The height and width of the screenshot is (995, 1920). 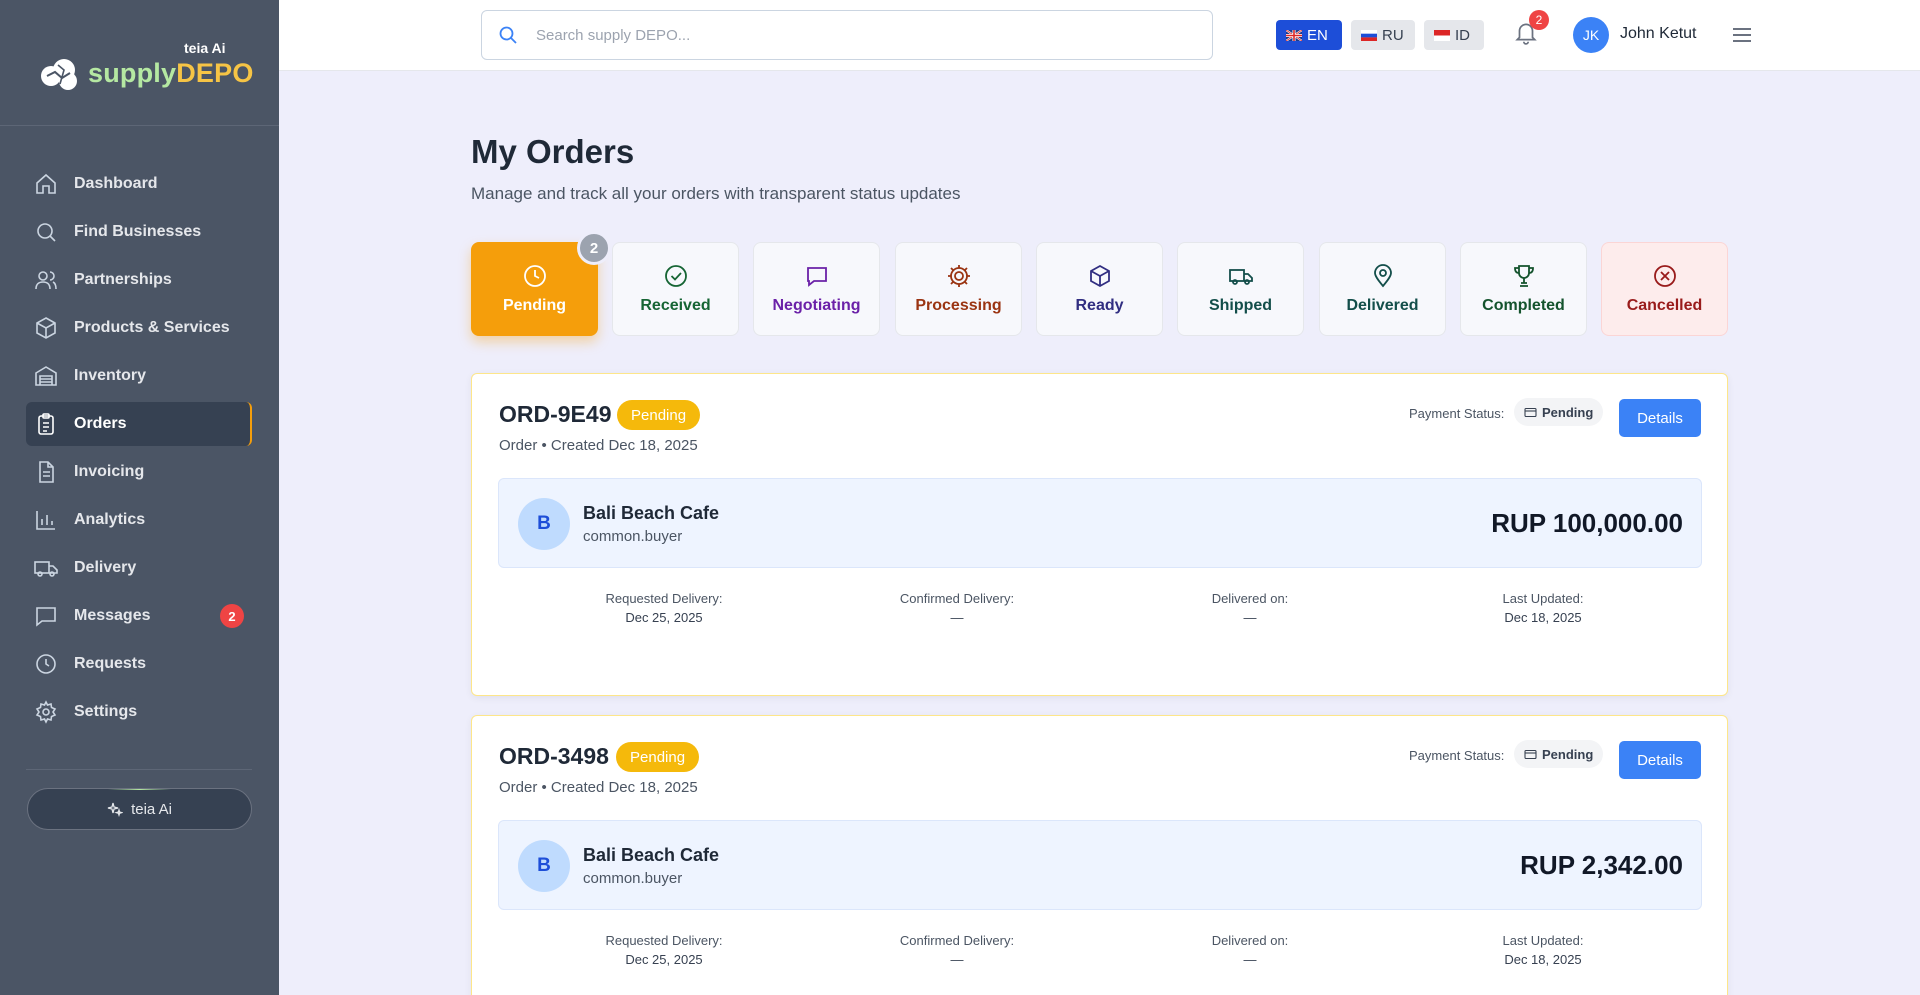 I want to click on order-meta: Order • Created Dec 18, 2025, so click(x=598, y=787).